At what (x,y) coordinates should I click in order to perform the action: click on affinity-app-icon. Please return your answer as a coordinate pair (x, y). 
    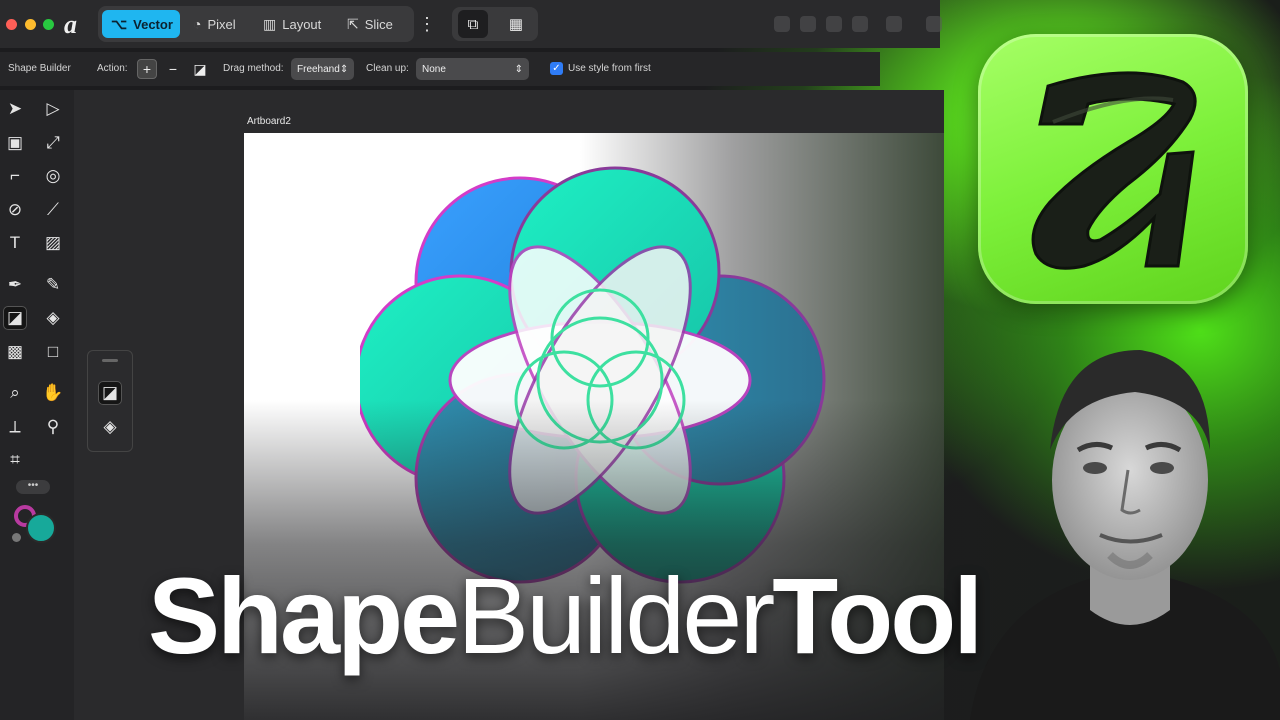
    Looking at the image, I should click on (1113, 169).